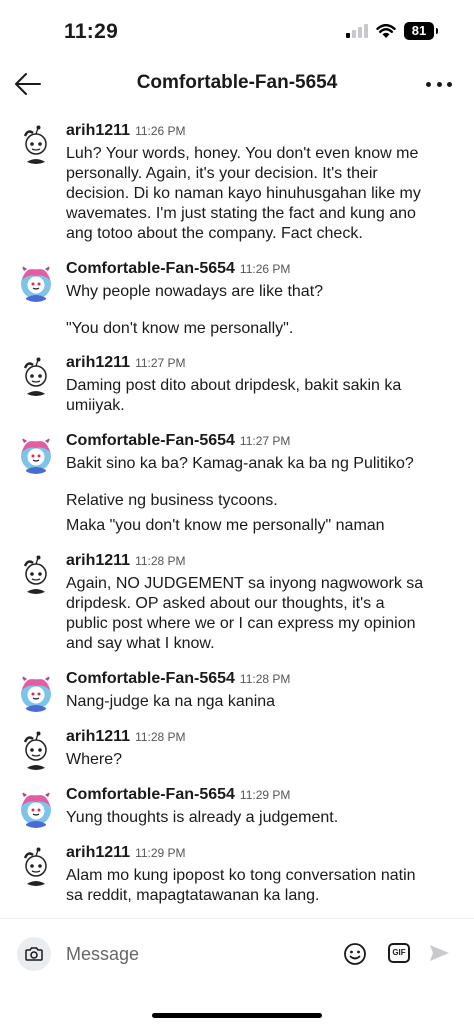 The image size is (474, 1027). What do you see at coordinates (186, 954) in the screenshot?
I see `message-input` at bounding box center [186, 954].